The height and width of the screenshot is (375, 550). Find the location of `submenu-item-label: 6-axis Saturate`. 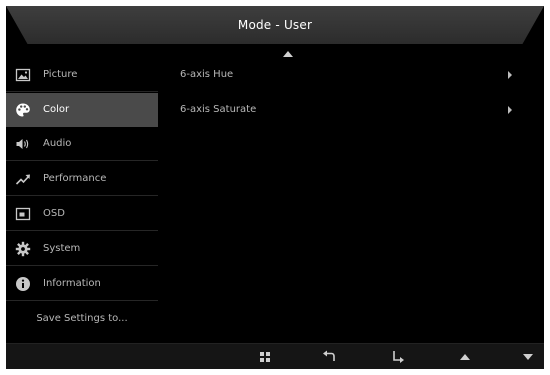

submenu-item-label: 6-axis Saturate is located at coordinates (218, 109).